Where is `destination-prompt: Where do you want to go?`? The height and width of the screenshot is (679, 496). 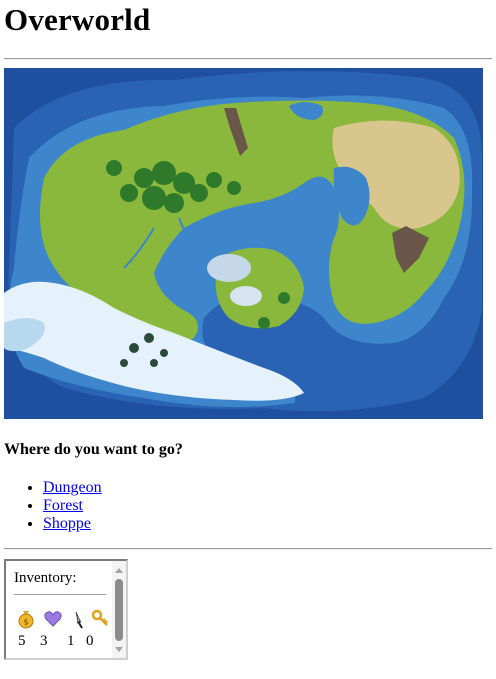 destination-prompt: Where do you want to go? is located at coordinates (93, 449).